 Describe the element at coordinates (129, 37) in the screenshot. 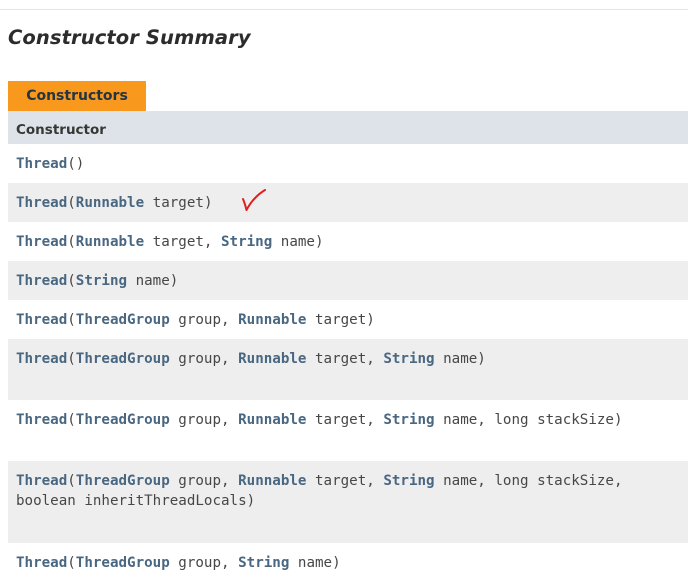

I see `section-title: Constructor Summary` at that location.